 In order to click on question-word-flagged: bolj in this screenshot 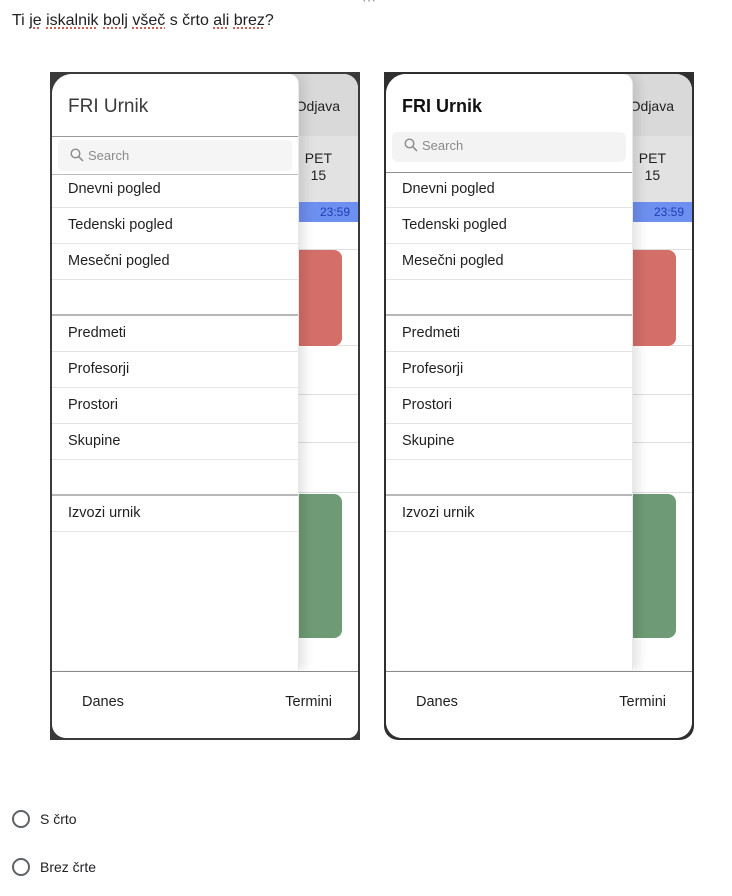, I will do `click(115, 20)`.